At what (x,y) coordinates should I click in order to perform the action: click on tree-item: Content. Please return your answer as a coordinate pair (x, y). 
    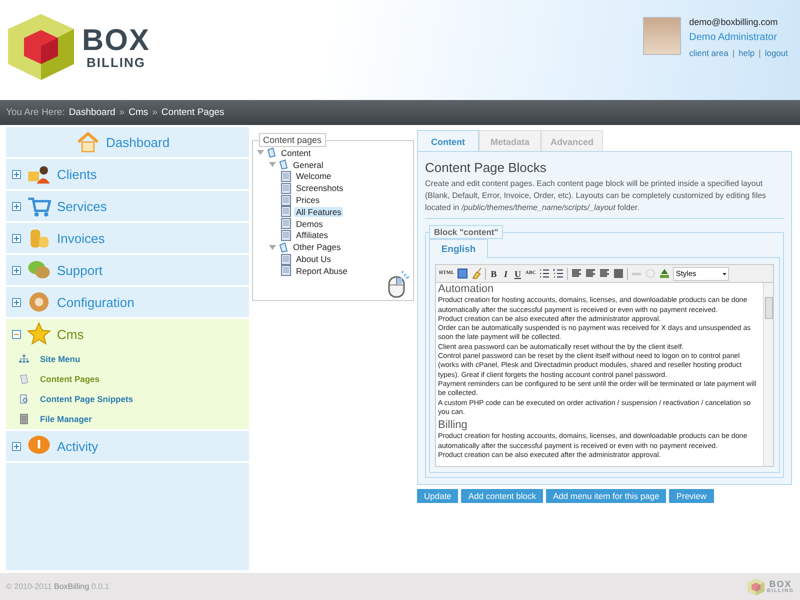
    Looking at the image, I should click on (296, 153).